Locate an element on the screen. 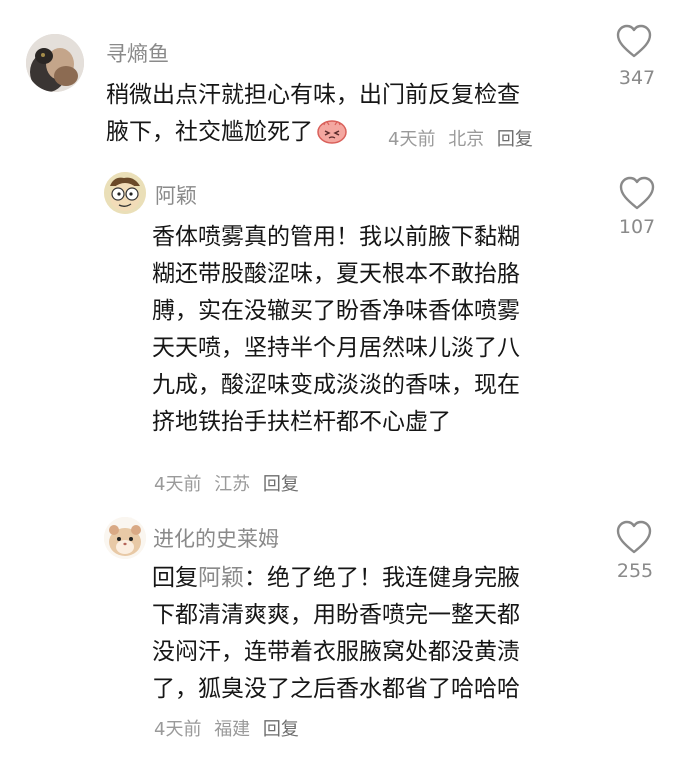 Image resolution: width=690 pixels, height=769 pixels. cat-avatar-icon is located at coordinates (55, 63).